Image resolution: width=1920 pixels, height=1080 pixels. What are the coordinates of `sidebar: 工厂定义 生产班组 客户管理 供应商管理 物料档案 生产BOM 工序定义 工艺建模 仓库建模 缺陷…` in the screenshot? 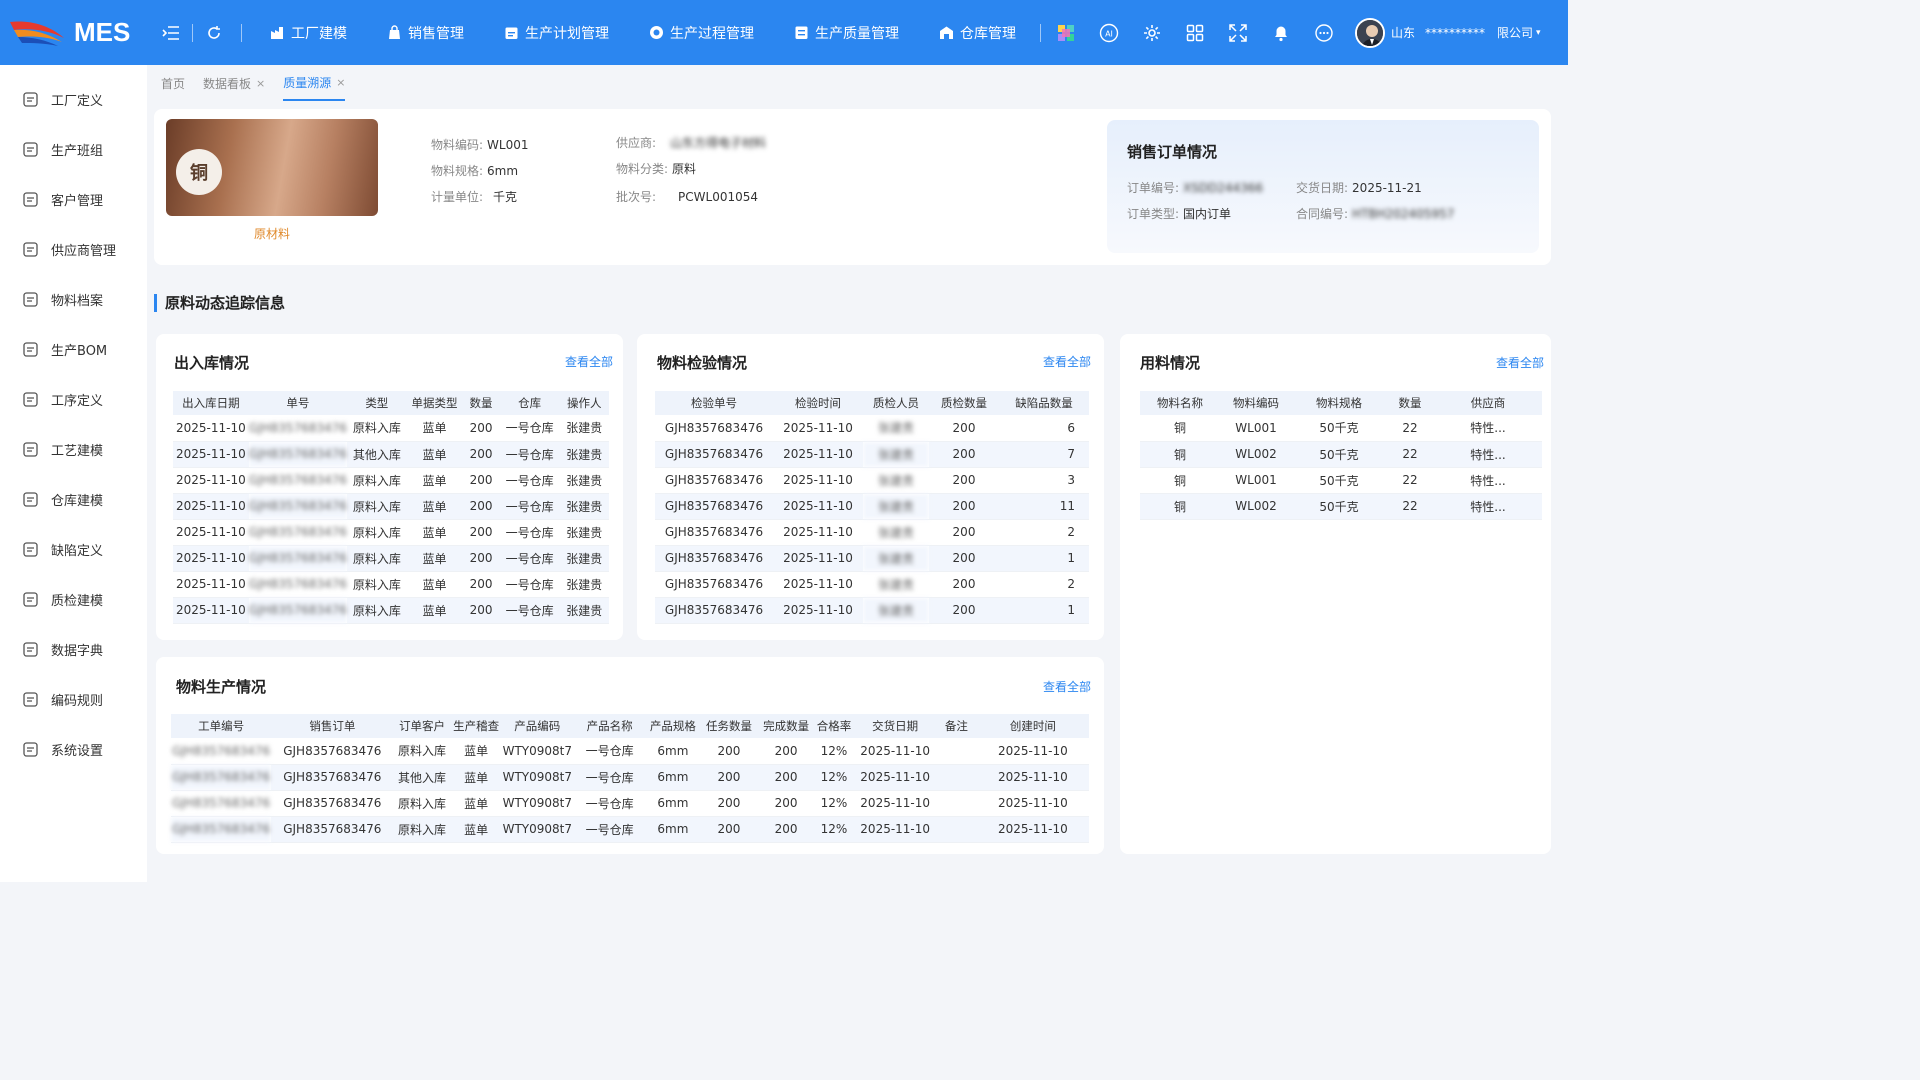 It's located at (73, 473).